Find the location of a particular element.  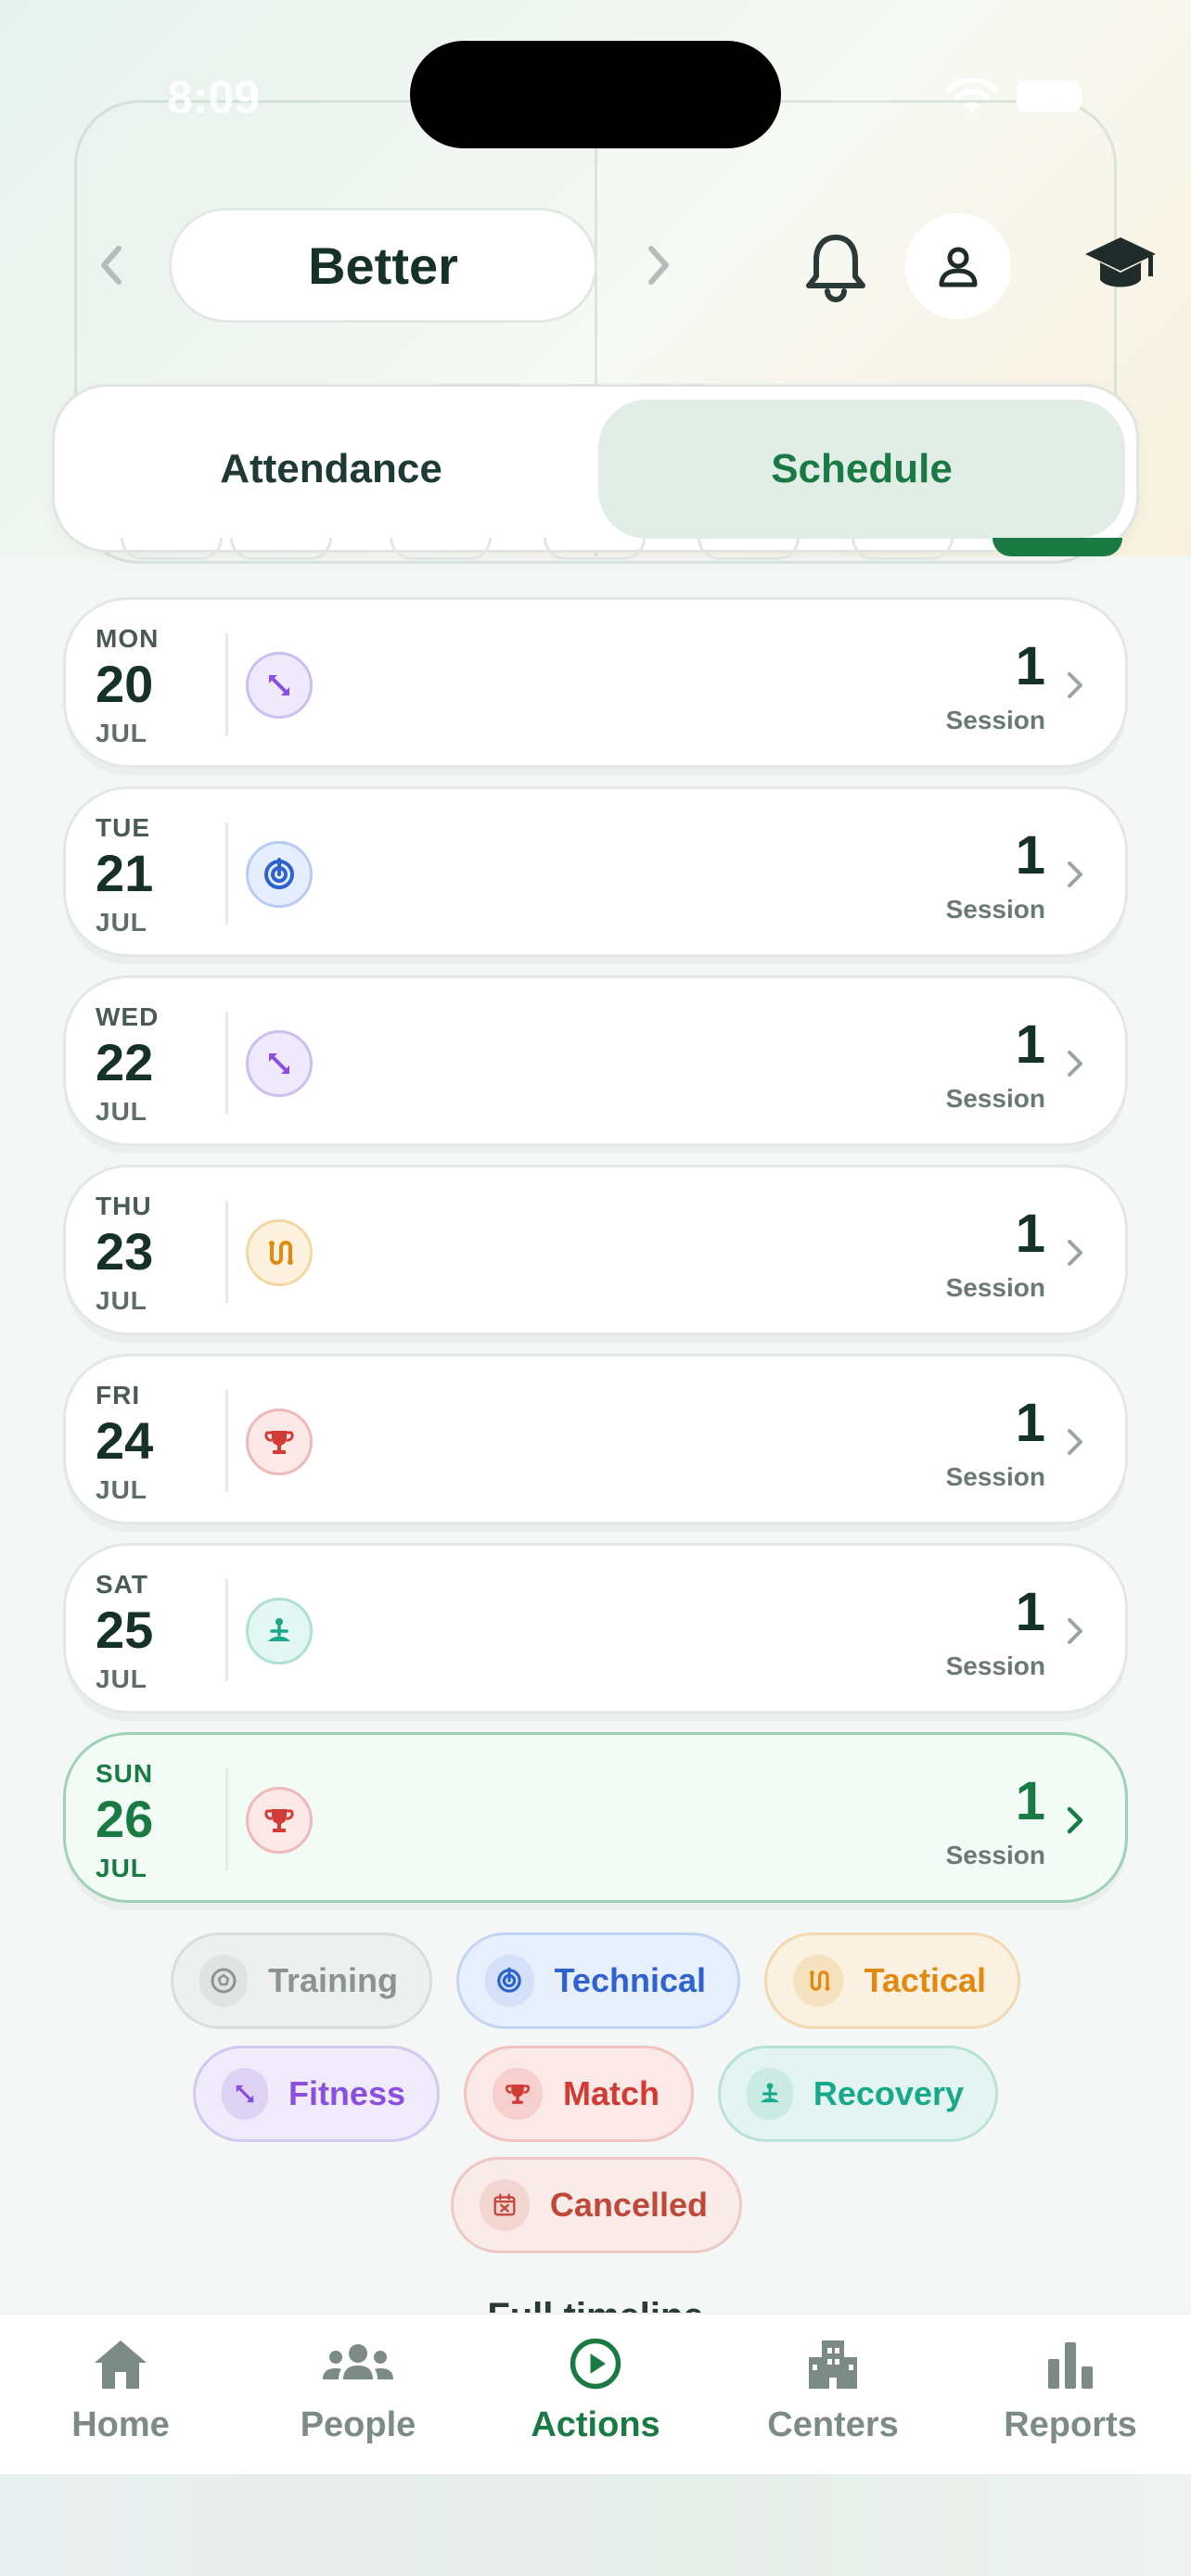

tab-actions: Actions is located at coordinates (595, 2391).